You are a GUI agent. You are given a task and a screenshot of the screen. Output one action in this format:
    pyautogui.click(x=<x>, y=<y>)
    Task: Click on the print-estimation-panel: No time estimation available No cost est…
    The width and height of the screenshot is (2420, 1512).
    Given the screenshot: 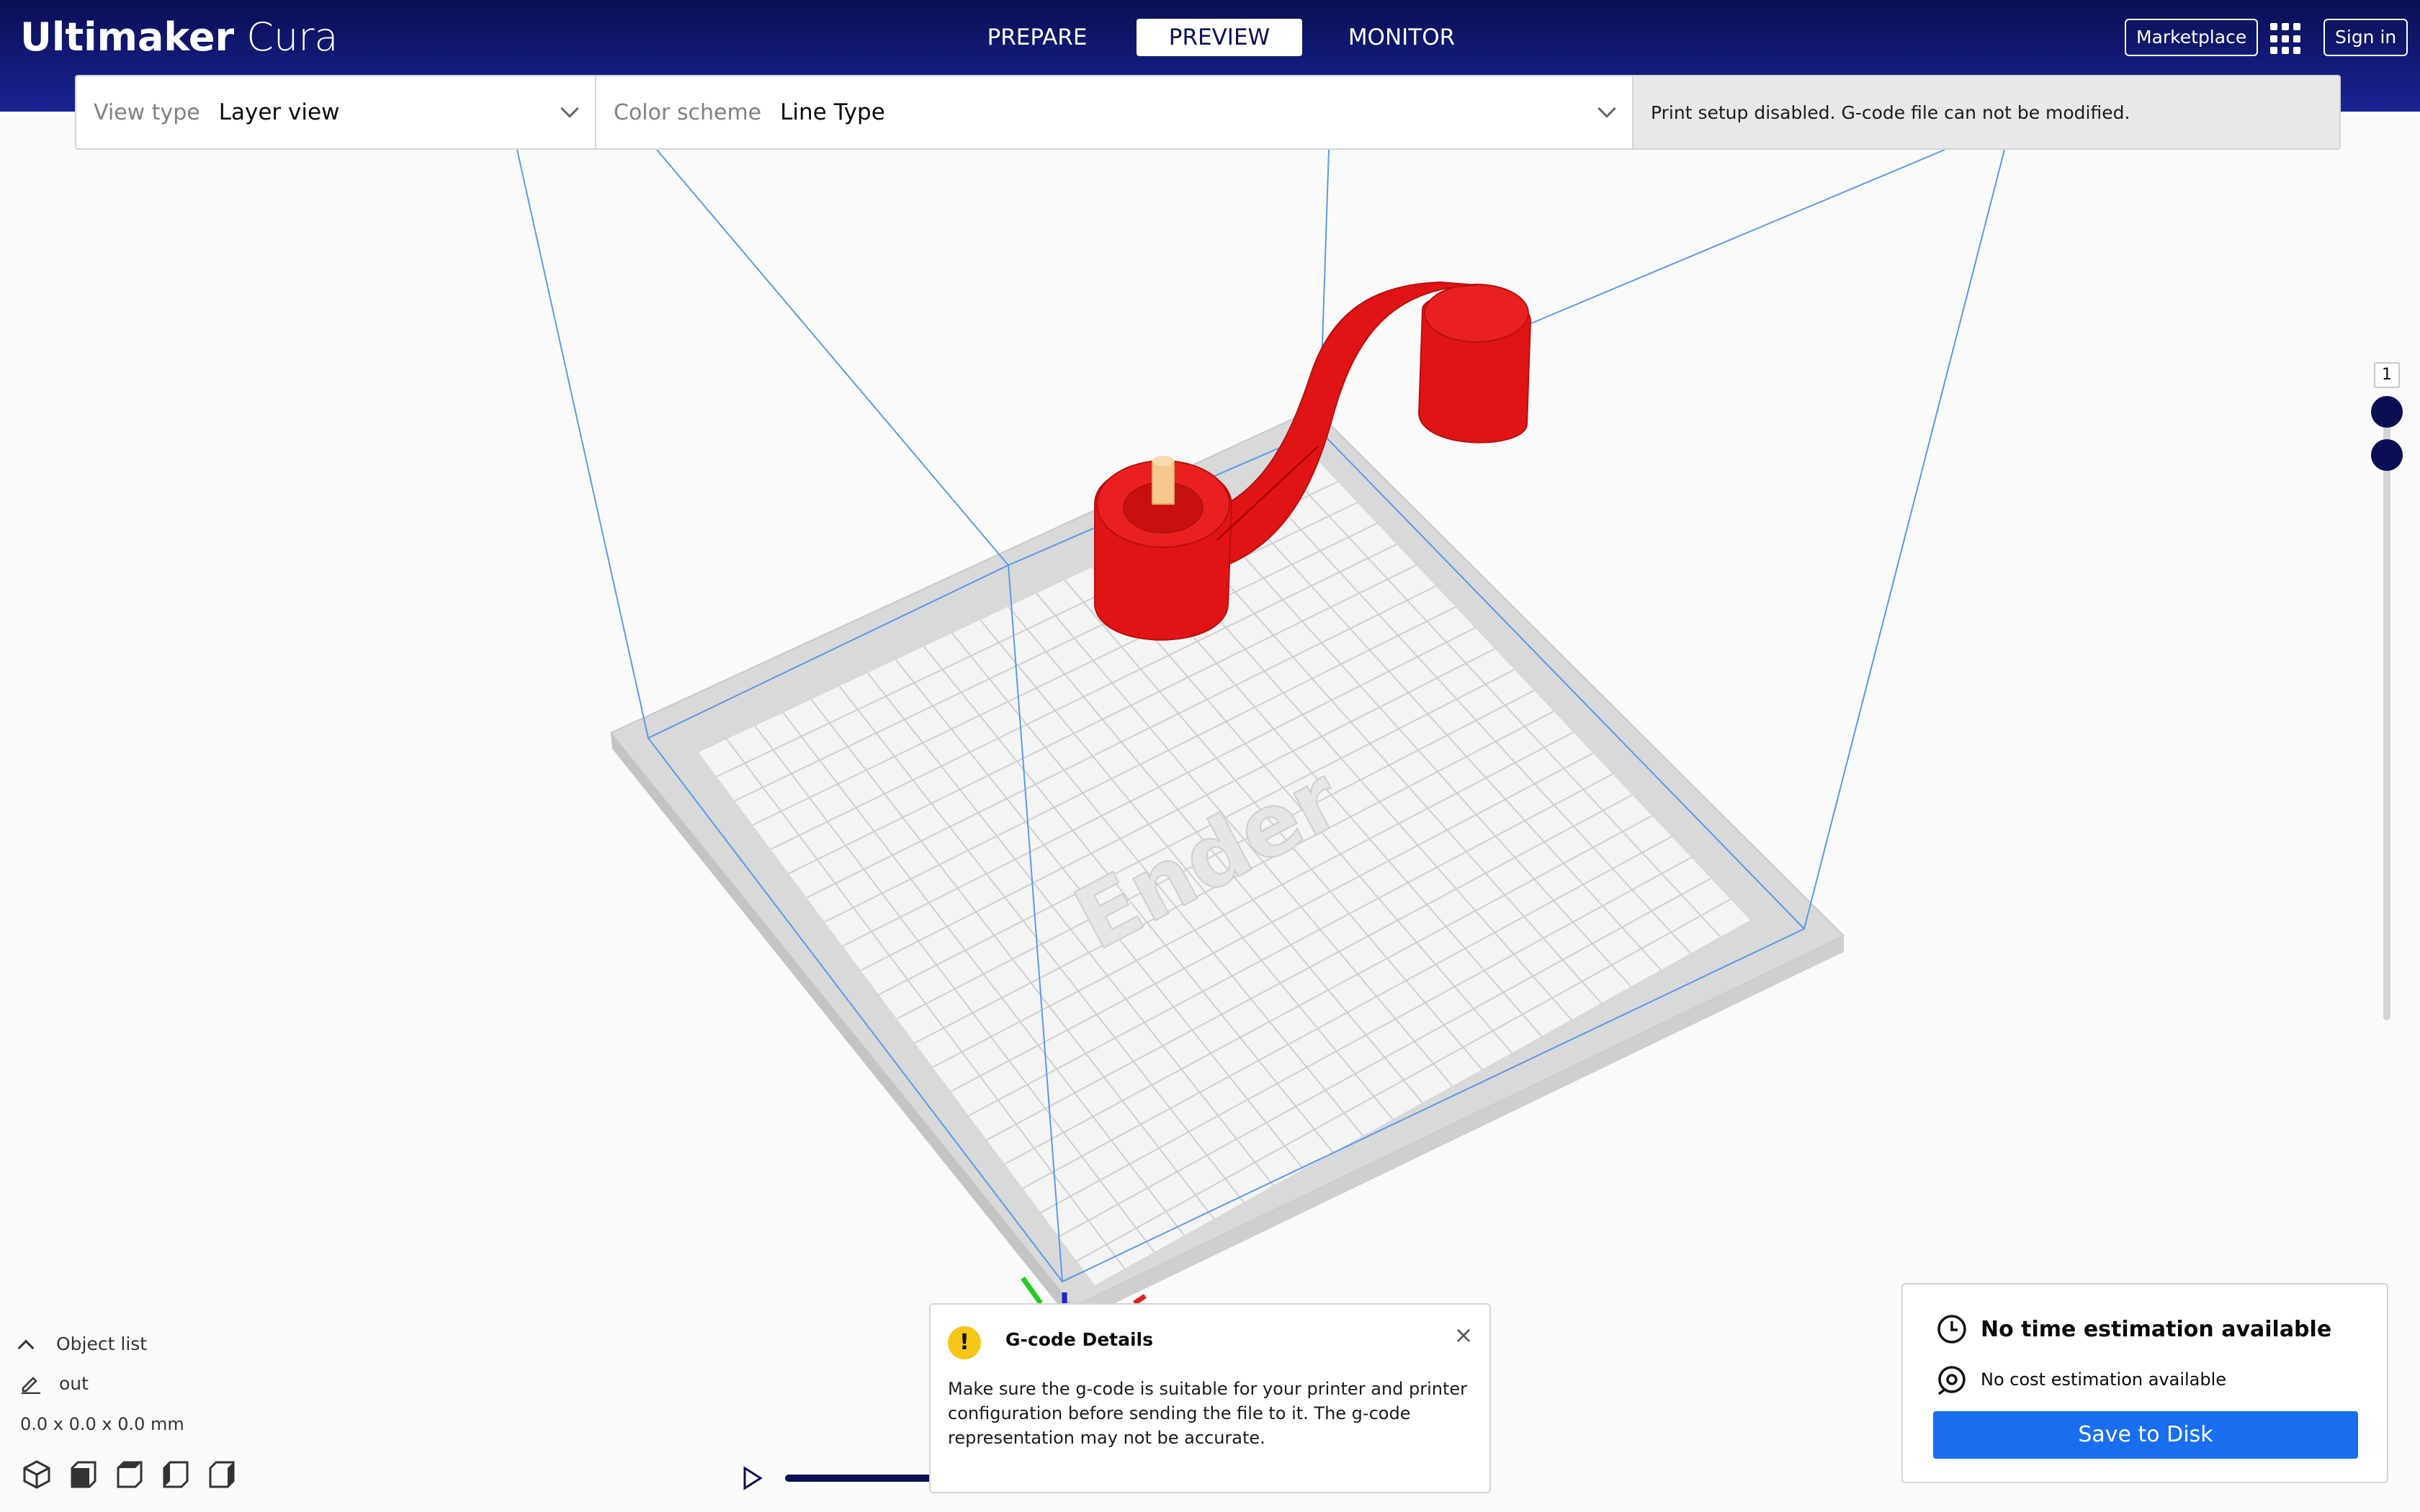 What is the action you would take?
    pyautogui.click(x=2144, y=1383)
    